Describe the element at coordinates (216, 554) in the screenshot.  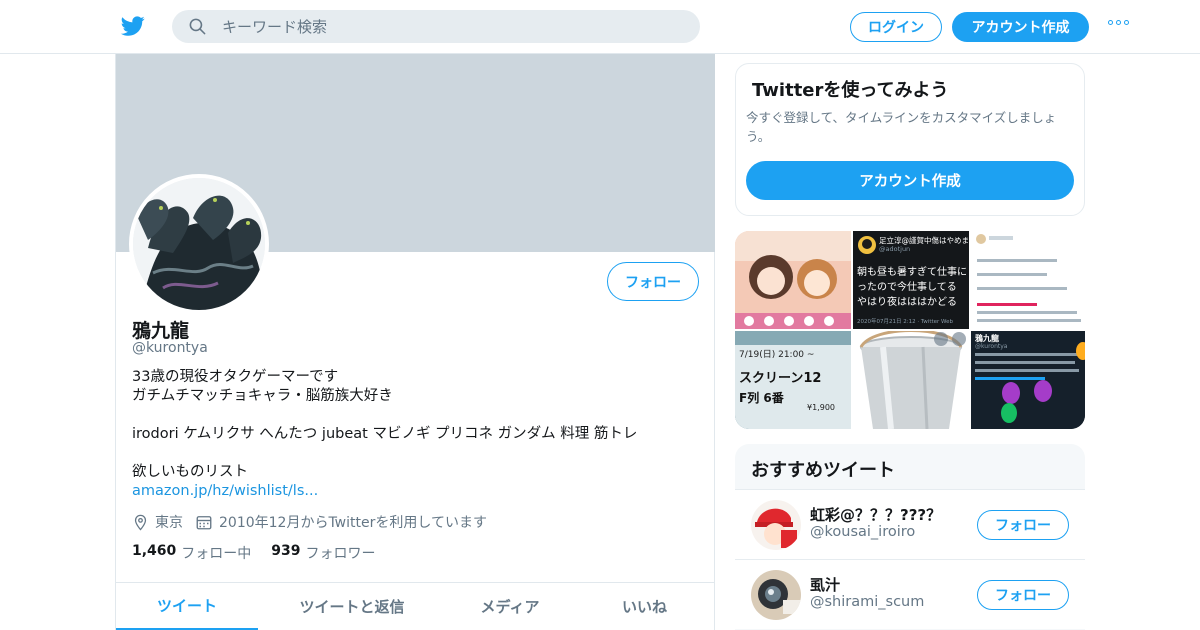
I see `following-label: フォロー中` at that location.